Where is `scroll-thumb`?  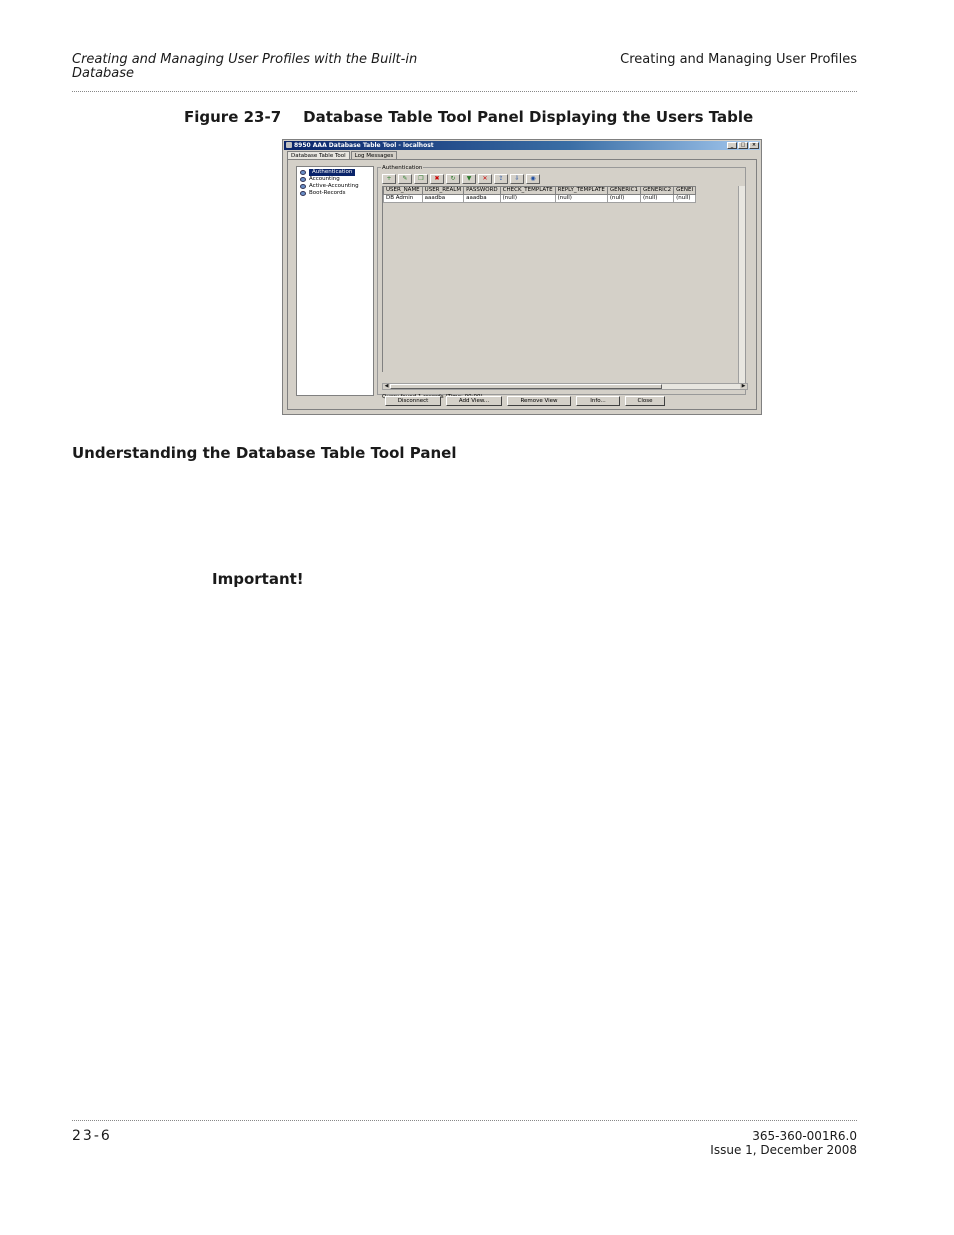
scroll-thumb is located at coordinates (526, 386).